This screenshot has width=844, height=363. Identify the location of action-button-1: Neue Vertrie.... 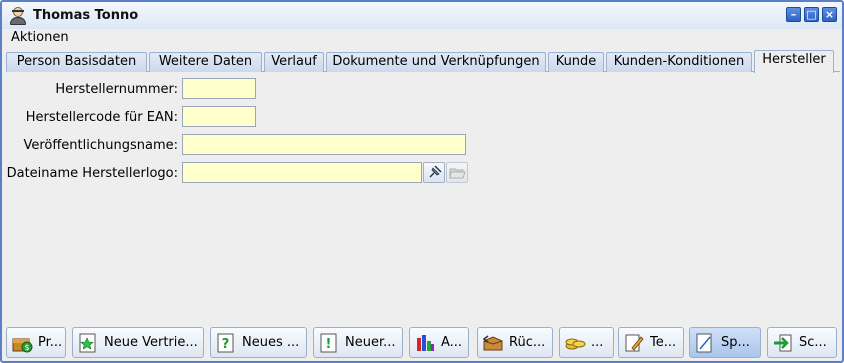
(138, 342).